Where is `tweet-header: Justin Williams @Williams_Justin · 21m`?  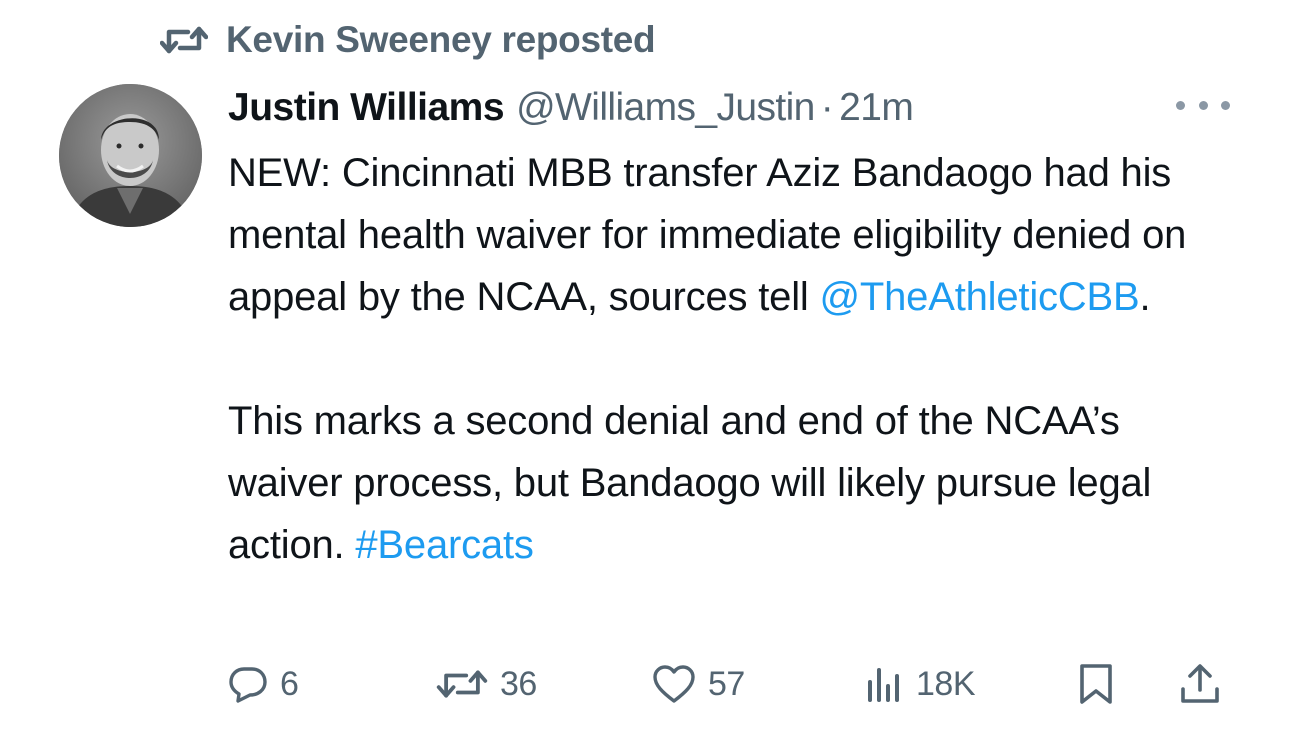 tweet-header: Justin Williams @Williams_Justin · 21m is located at coordinates (571, 108).